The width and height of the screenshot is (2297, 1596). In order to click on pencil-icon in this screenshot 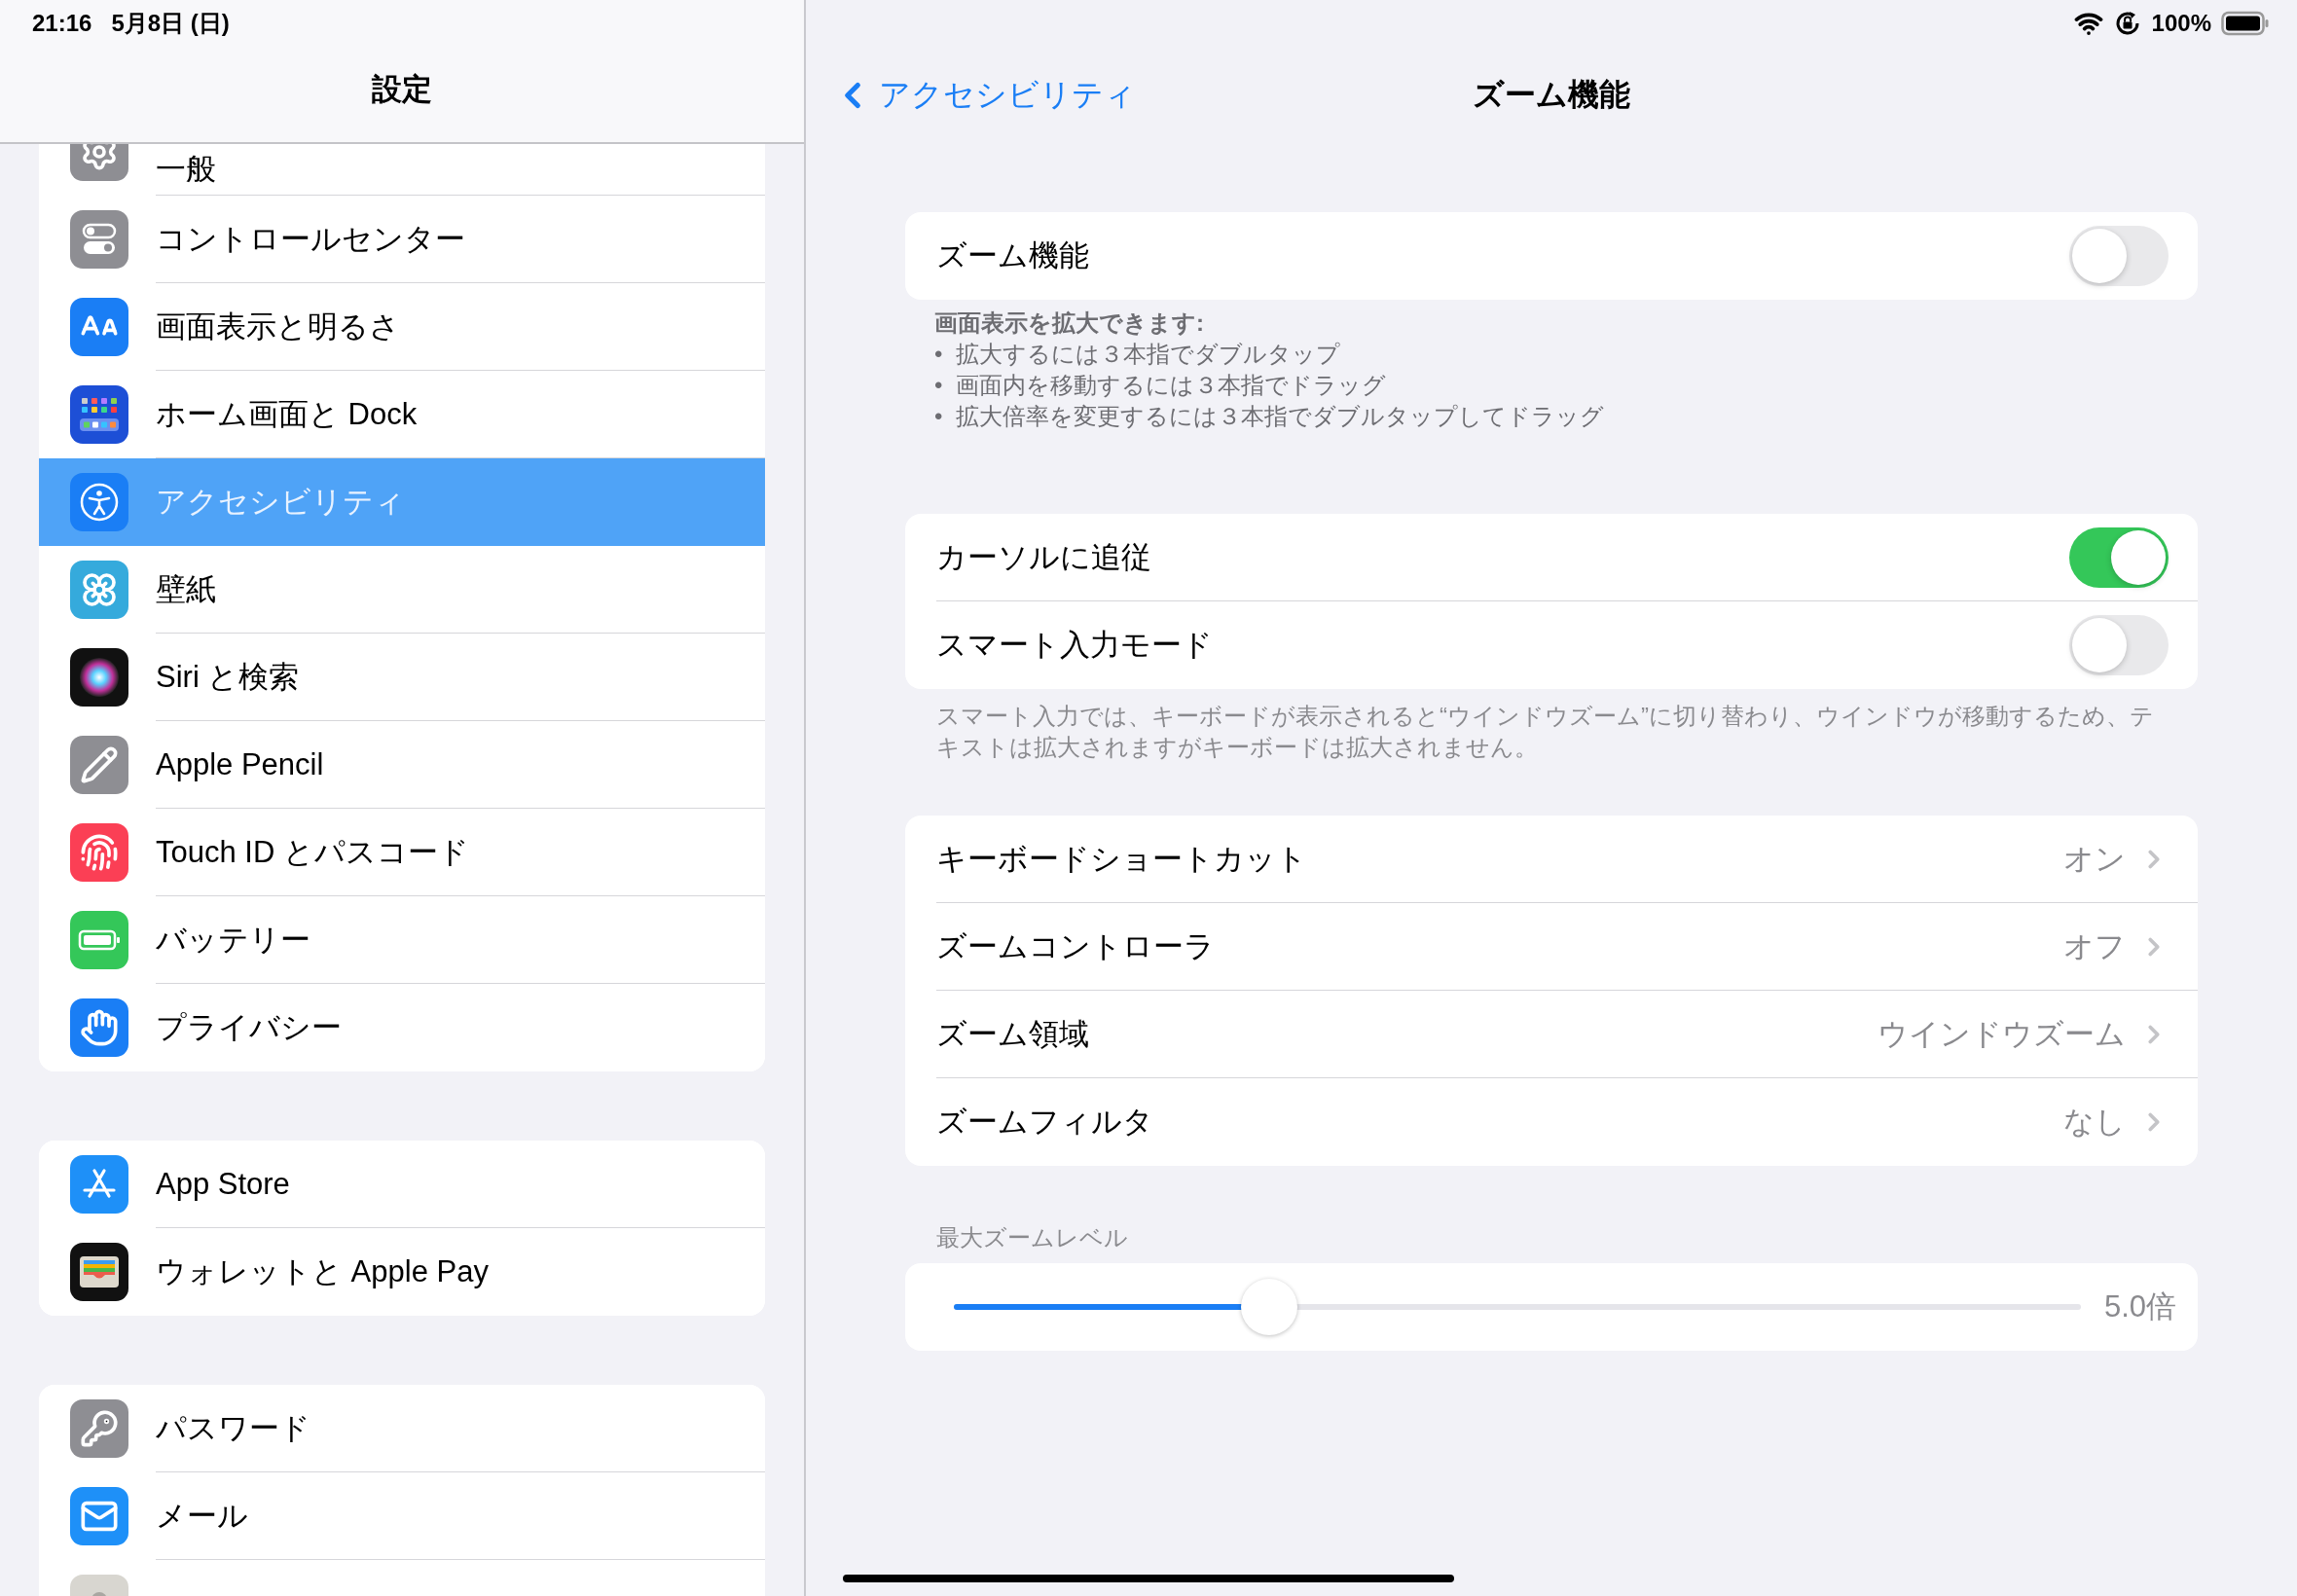, I will do `click(99, 765)`.